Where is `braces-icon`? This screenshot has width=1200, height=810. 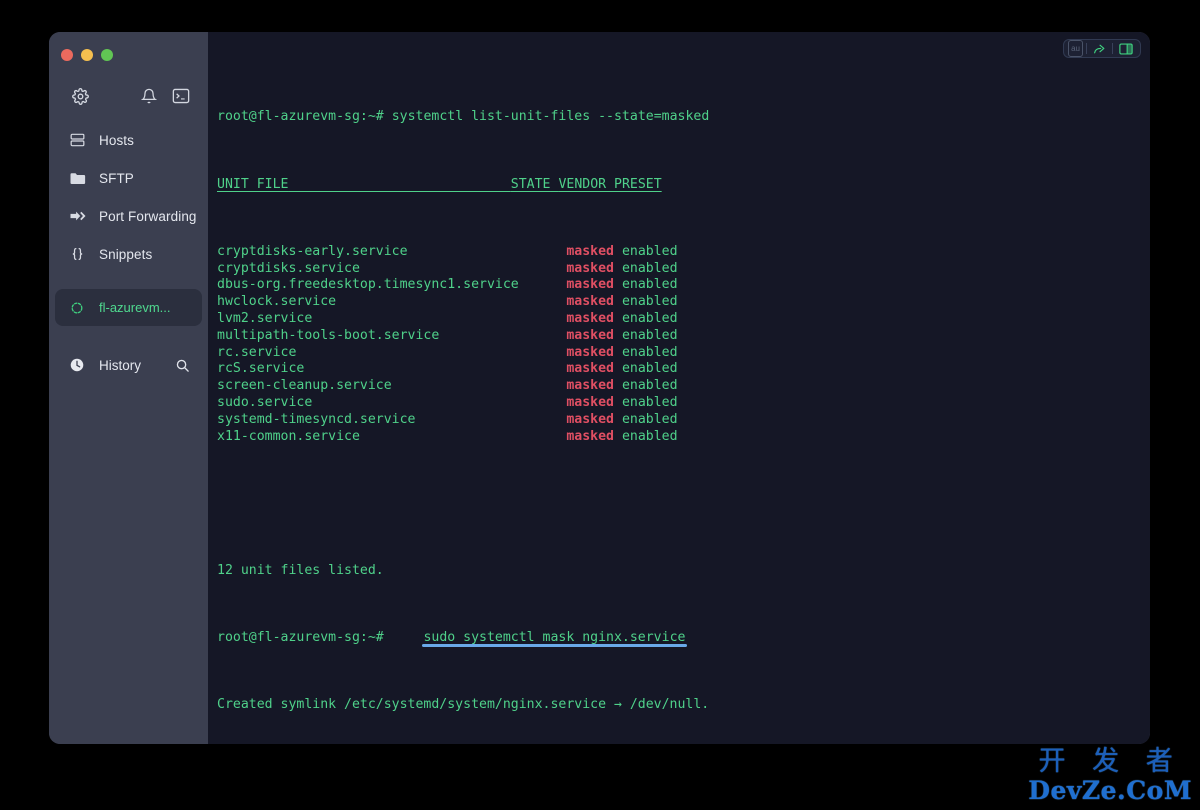
braces-icon is located at coordinates (79, 254).